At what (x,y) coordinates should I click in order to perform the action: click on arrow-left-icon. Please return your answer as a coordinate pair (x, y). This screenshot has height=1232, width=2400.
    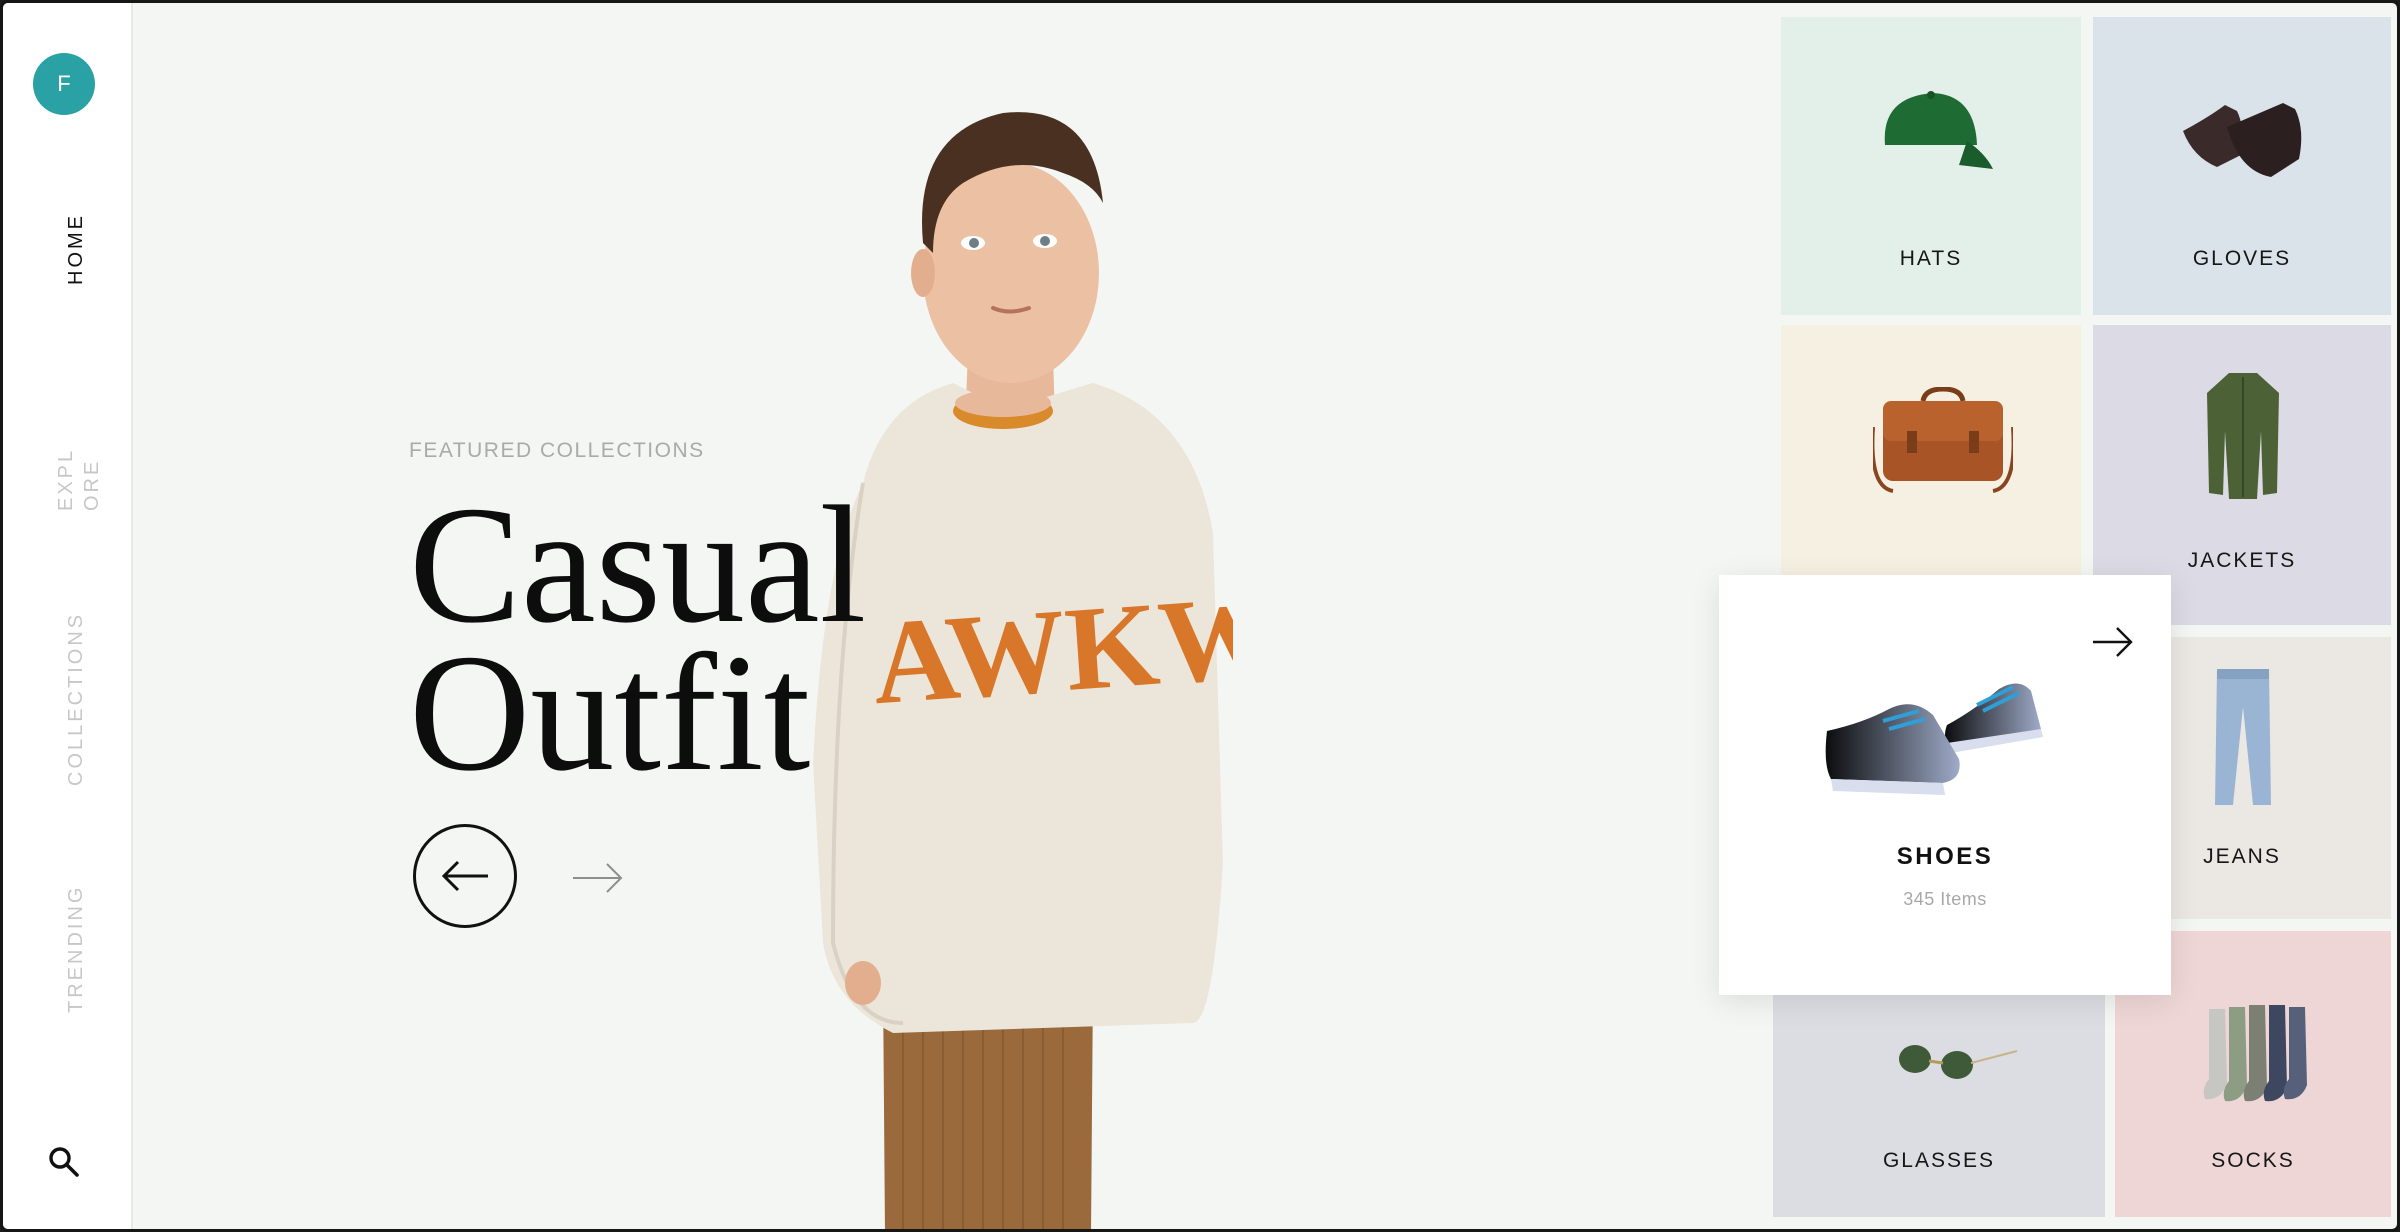
    Looking at the image, I should click on (464, 876).